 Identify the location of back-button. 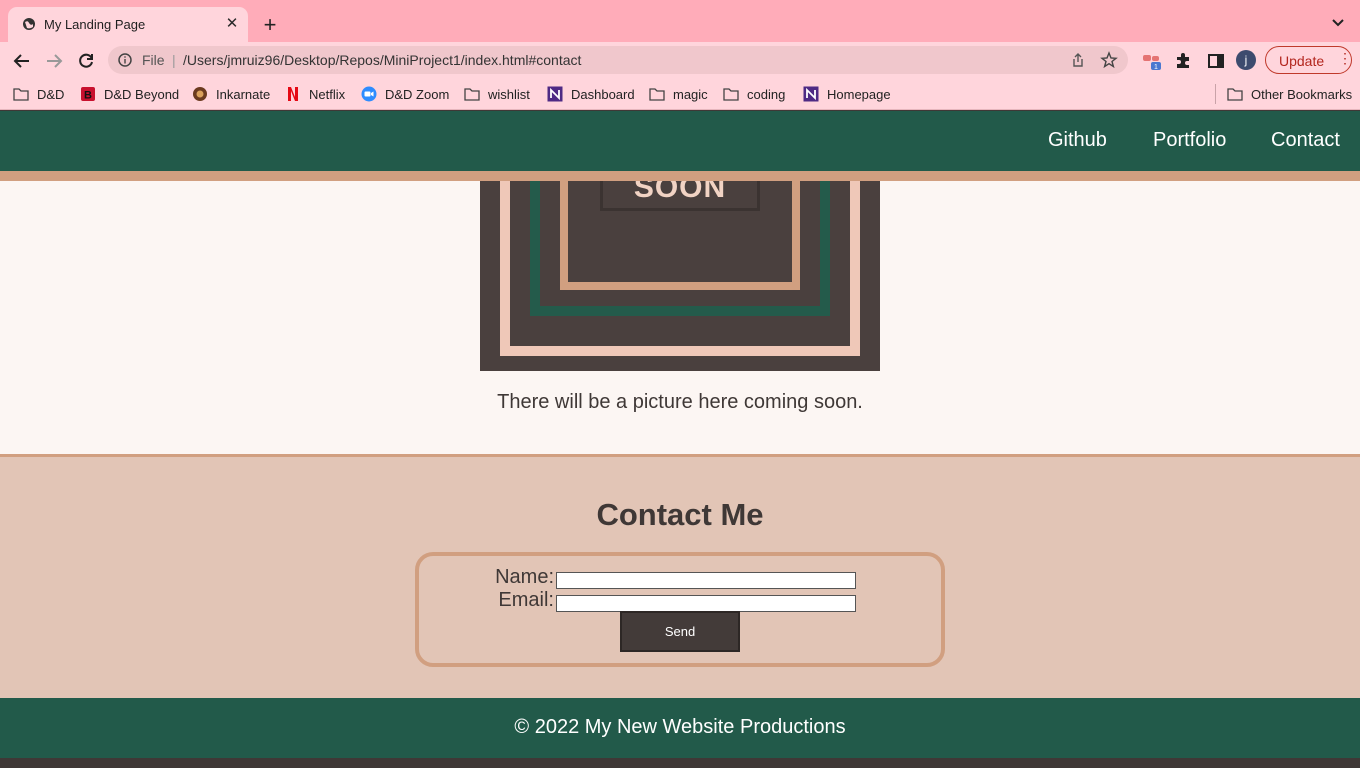
(22, 61).